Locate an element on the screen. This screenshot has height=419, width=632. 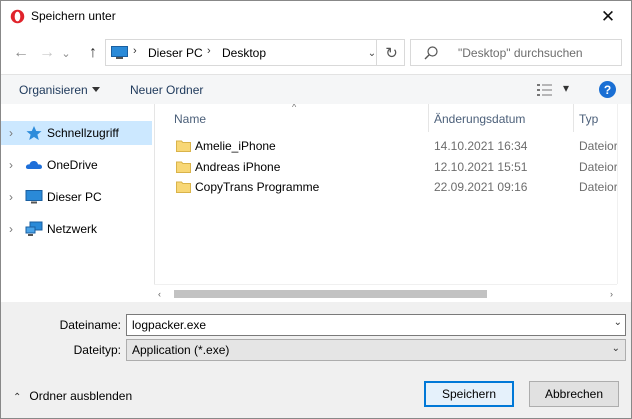
refresh-icon: ↻ is located at coordinates (391, 53).